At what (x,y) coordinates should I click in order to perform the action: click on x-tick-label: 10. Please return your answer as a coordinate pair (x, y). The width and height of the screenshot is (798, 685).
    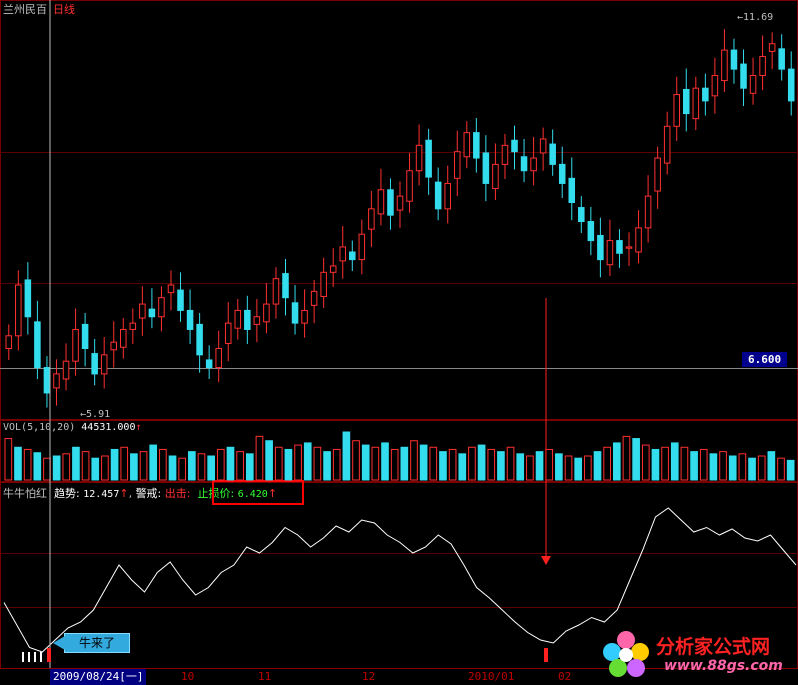
    Looking at the image, I should click on (188, 676).